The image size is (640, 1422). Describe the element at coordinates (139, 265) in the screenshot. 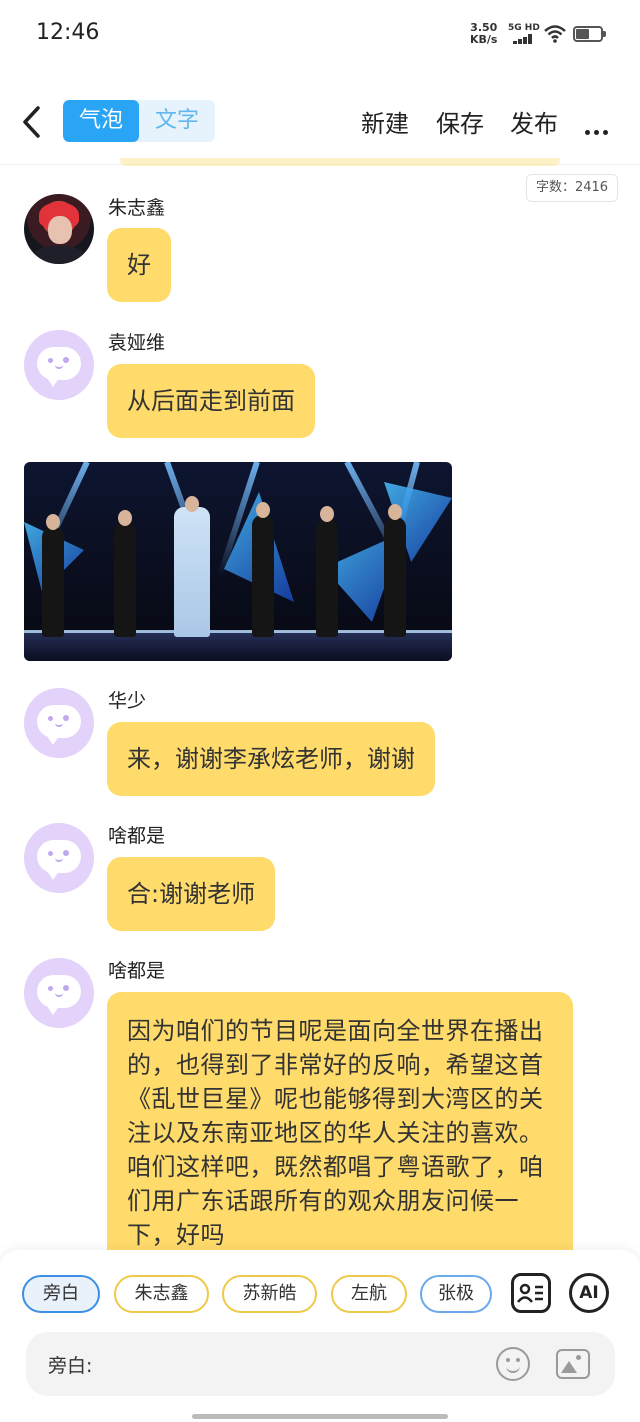

I see `chat-bubble: 好` at that location.